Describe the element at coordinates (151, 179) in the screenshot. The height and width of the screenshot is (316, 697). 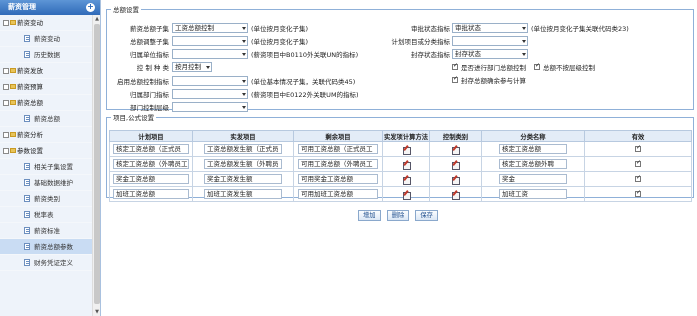
I see `plan-item-field: 奖金工资总额` at that location.